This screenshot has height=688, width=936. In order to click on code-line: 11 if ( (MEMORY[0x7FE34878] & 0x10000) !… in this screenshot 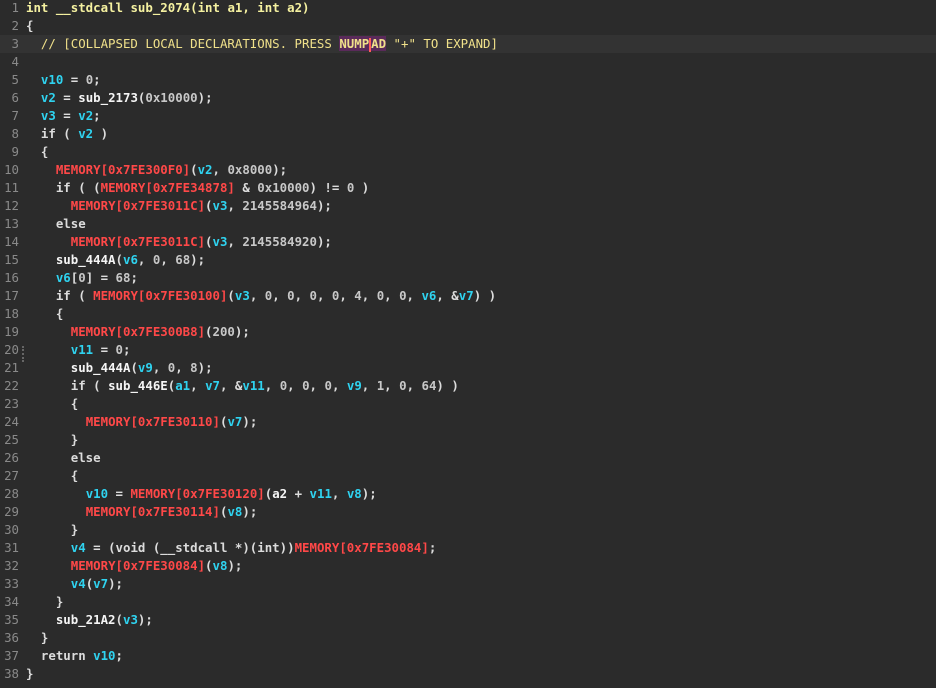, I will do `click(468, 188)`.